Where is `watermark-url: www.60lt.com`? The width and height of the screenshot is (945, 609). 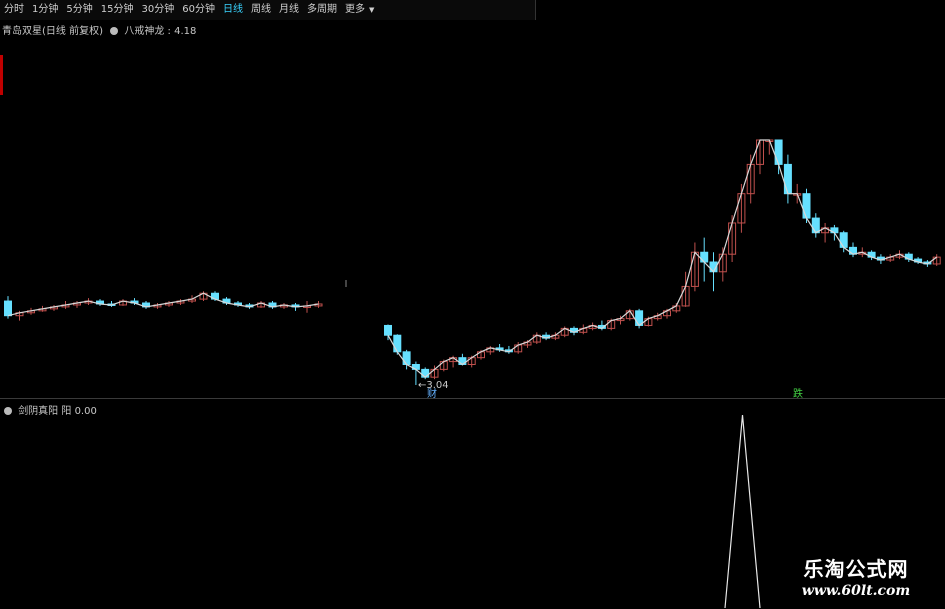
watermark-url: www.60lt.com is located at coordinates (856, 591).